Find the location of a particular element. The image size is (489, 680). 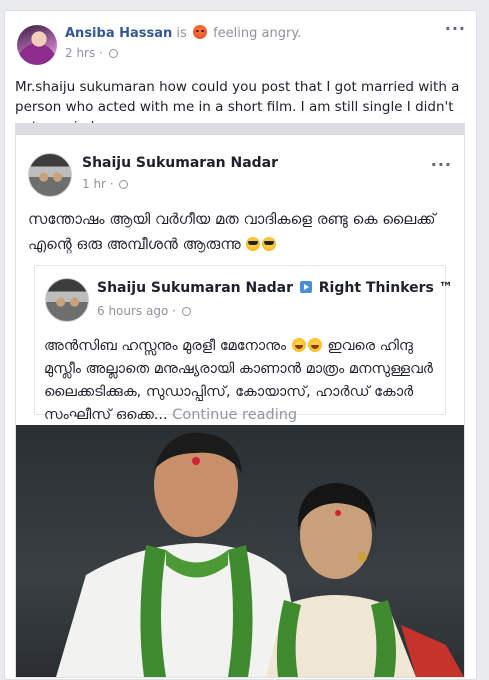

is-text: is is located at coordinates (181, 33).